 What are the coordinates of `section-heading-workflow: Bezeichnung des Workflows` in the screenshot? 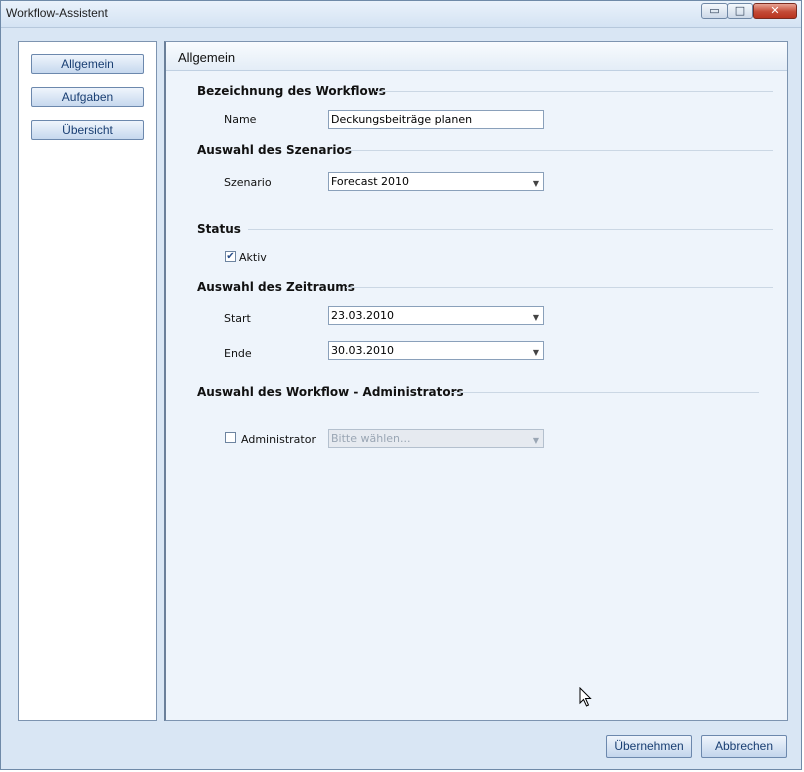 It's located at (291, 91).